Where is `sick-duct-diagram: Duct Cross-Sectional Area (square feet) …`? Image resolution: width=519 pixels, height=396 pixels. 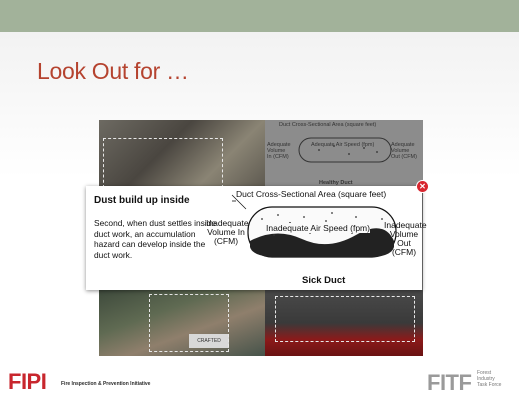
sick-duct-diagram: Duct Cross-Sectional Area (square feet) … is located at coordinates (316, 238).